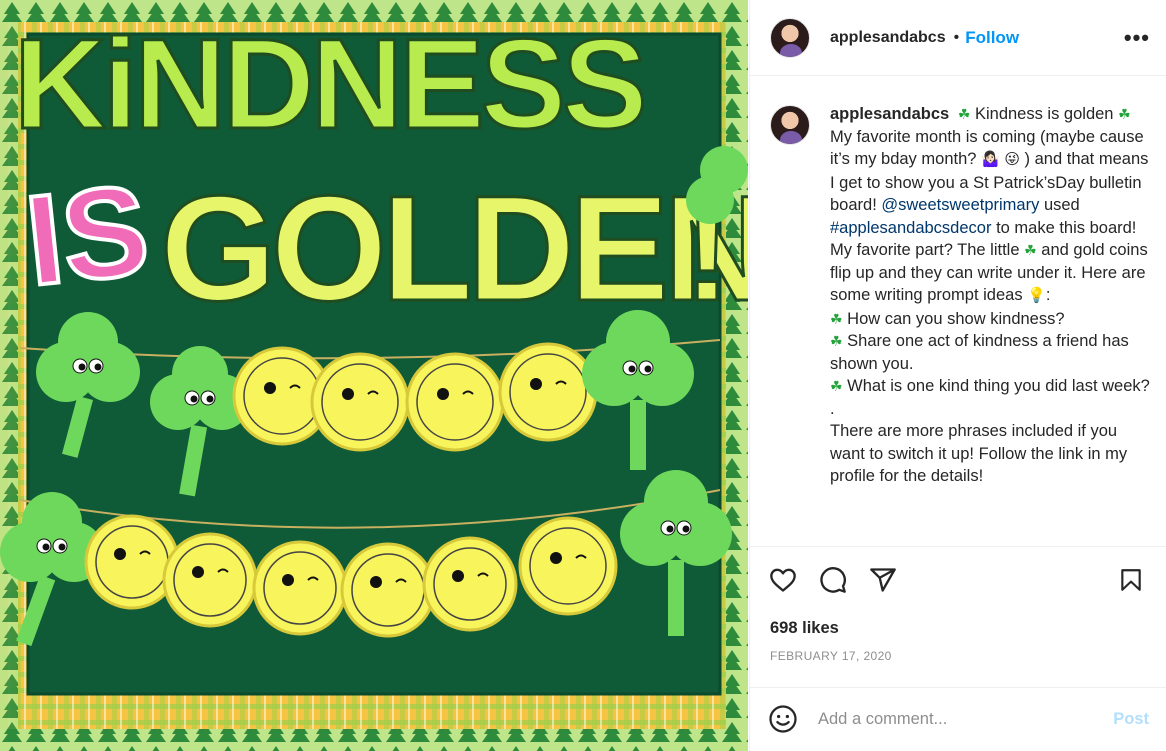  Describe the element at coordinates (1131, 719) in the screenshot. I see `post-comment-button: Post` at that location.